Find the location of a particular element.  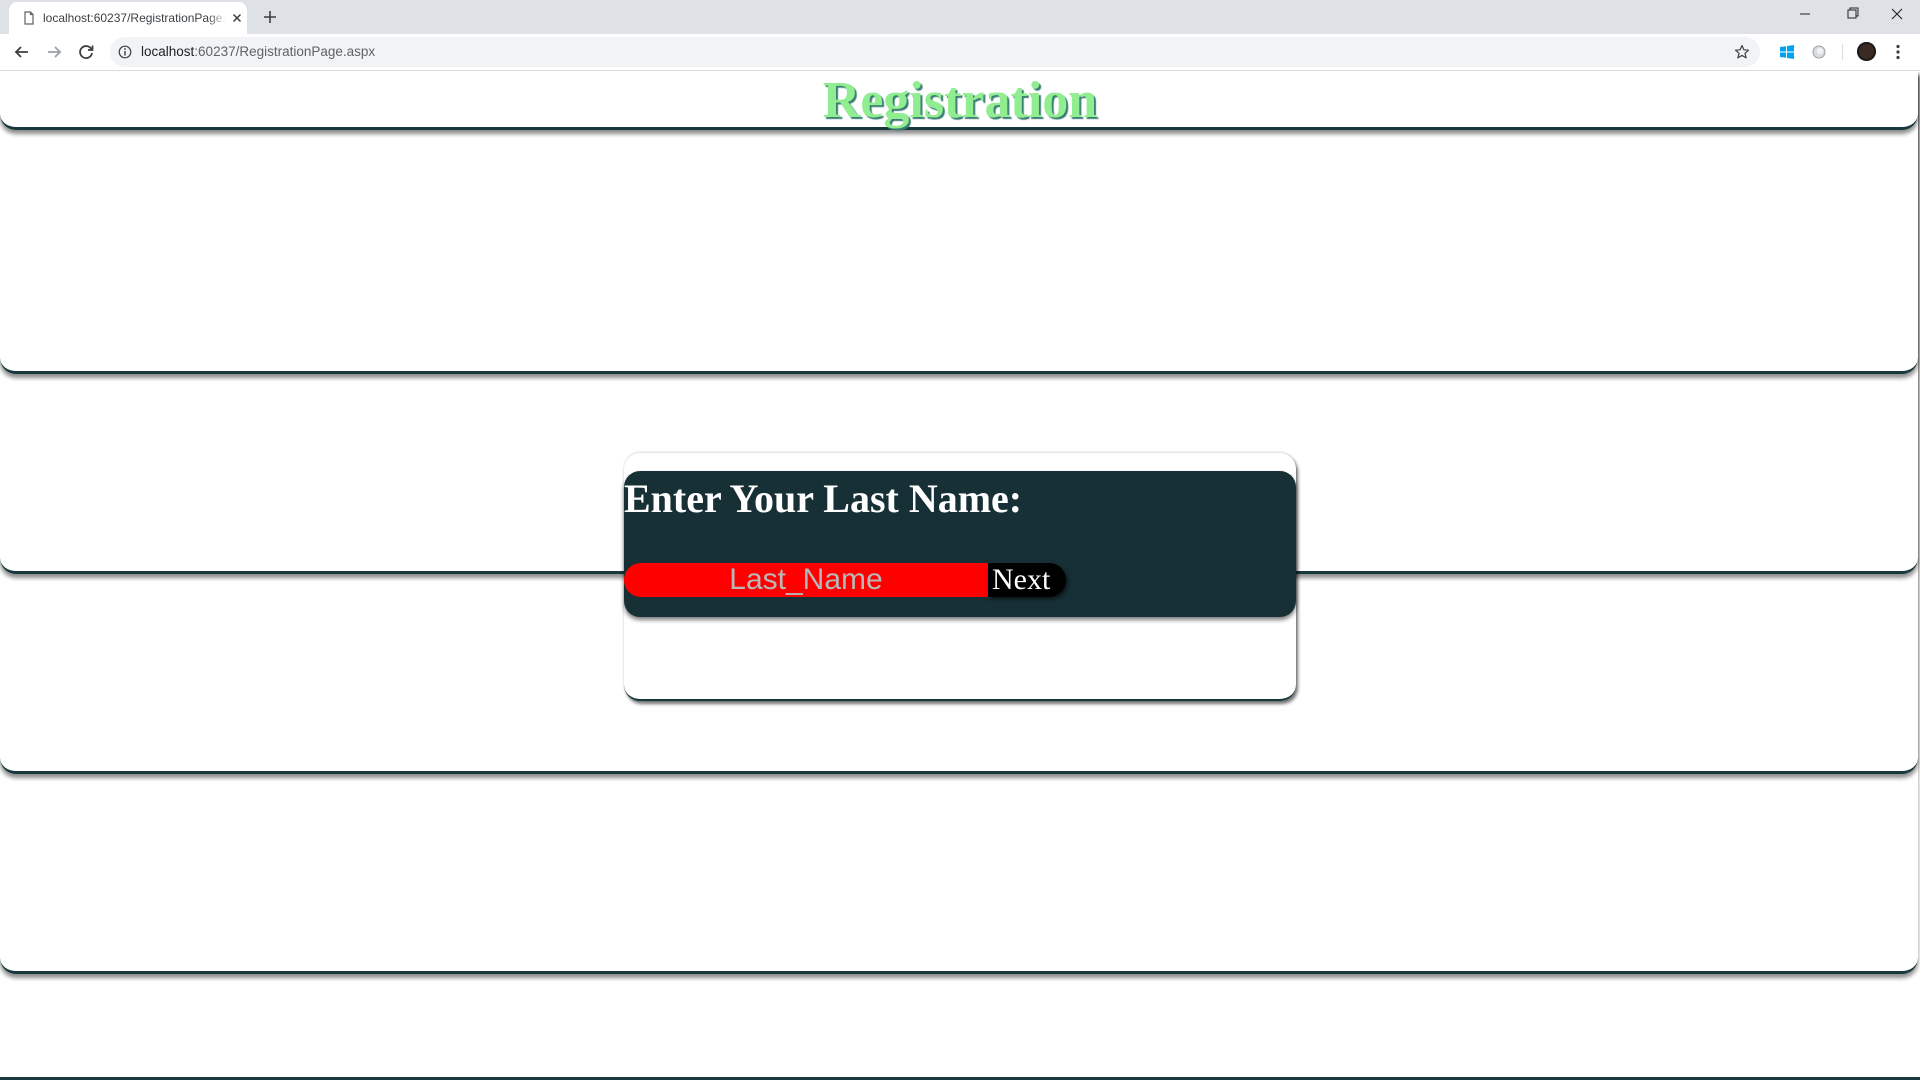

star-icon is located at coordinates (1742, 52).